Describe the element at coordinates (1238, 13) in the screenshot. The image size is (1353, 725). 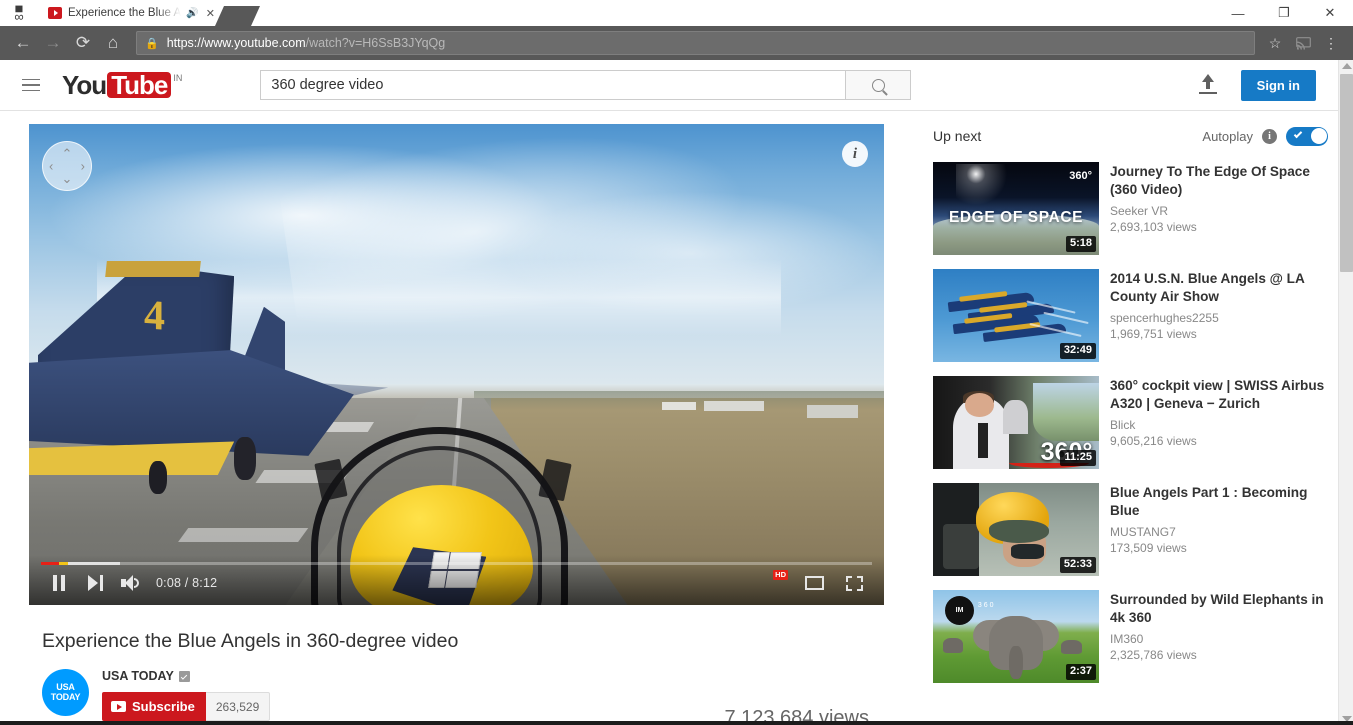
I see `window-minimize-button: —` at that location.